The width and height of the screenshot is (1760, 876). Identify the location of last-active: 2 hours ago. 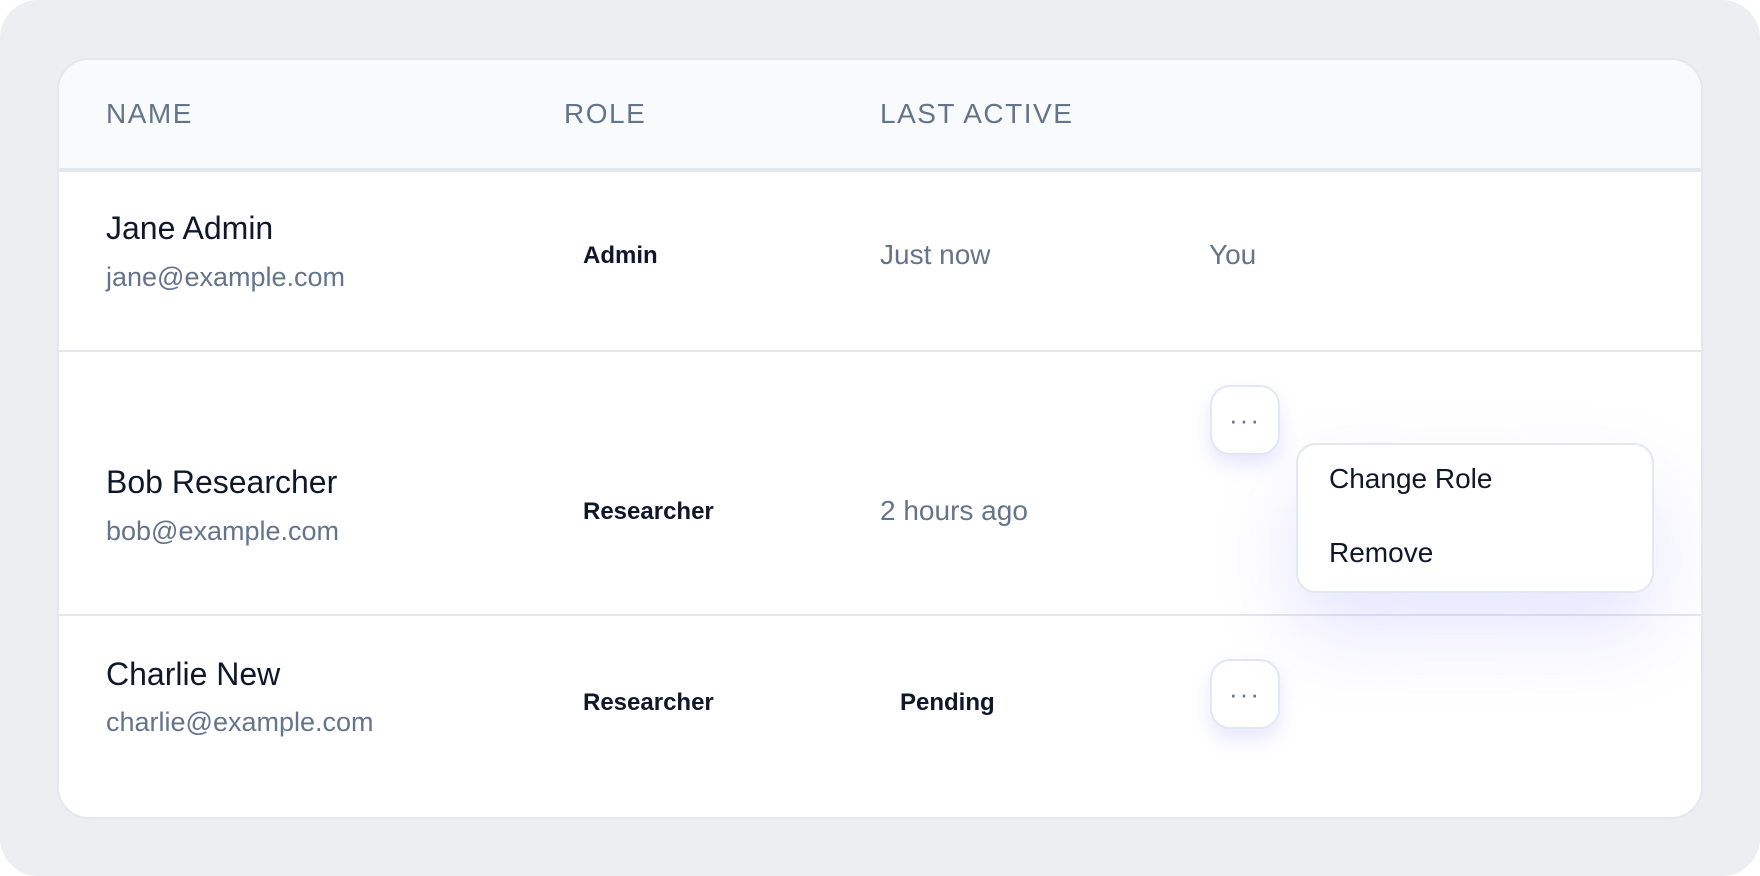
(954, 510).